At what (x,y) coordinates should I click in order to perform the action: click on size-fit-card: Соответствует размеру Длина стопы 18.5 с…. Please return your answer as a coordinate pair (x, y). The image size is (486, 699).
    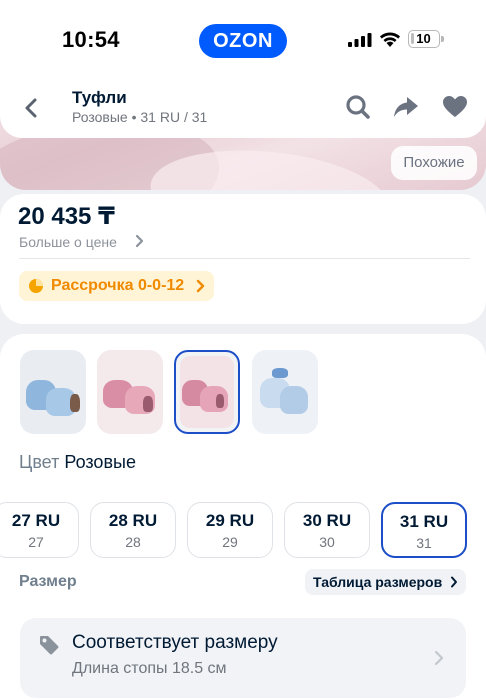
    Looking at the image, I should click on (243, 658).